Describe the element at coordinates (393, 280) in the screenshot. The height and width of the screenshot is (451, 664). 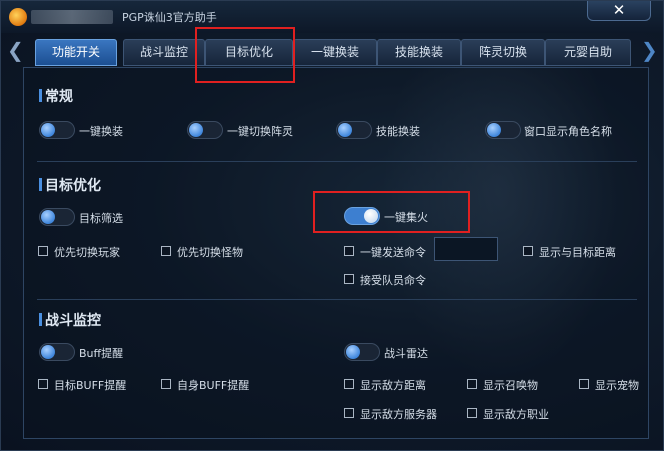
I see `label-accept-team-command: 接受队员命令` at that location.